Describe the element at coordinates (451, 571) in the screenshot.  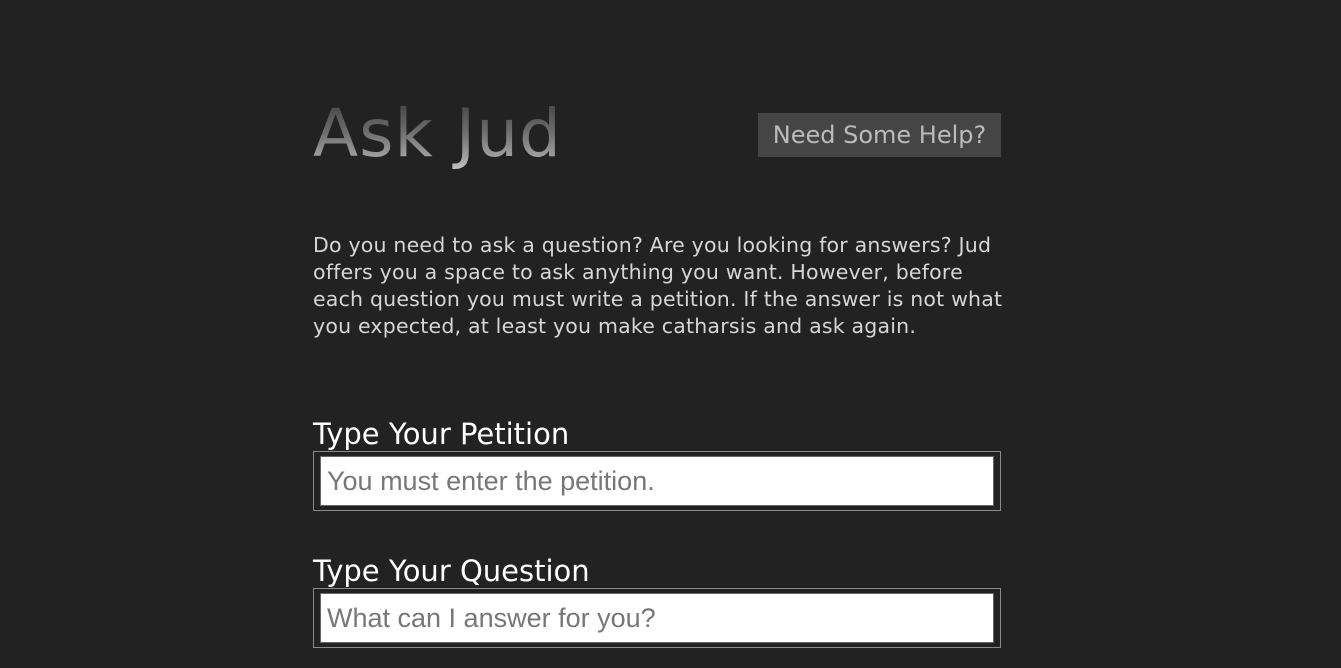
I see `question-label: Type Your Question` at that location.